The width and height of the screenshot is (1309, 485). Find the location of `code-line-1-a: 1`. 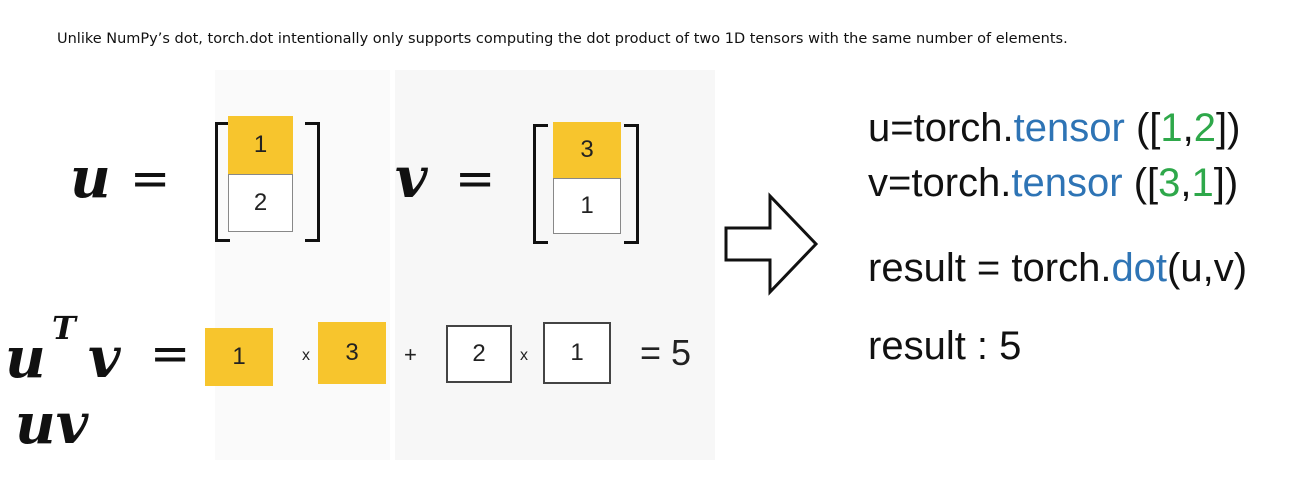

code-line-1-a: 1 is located at coordinates (1171, 128).